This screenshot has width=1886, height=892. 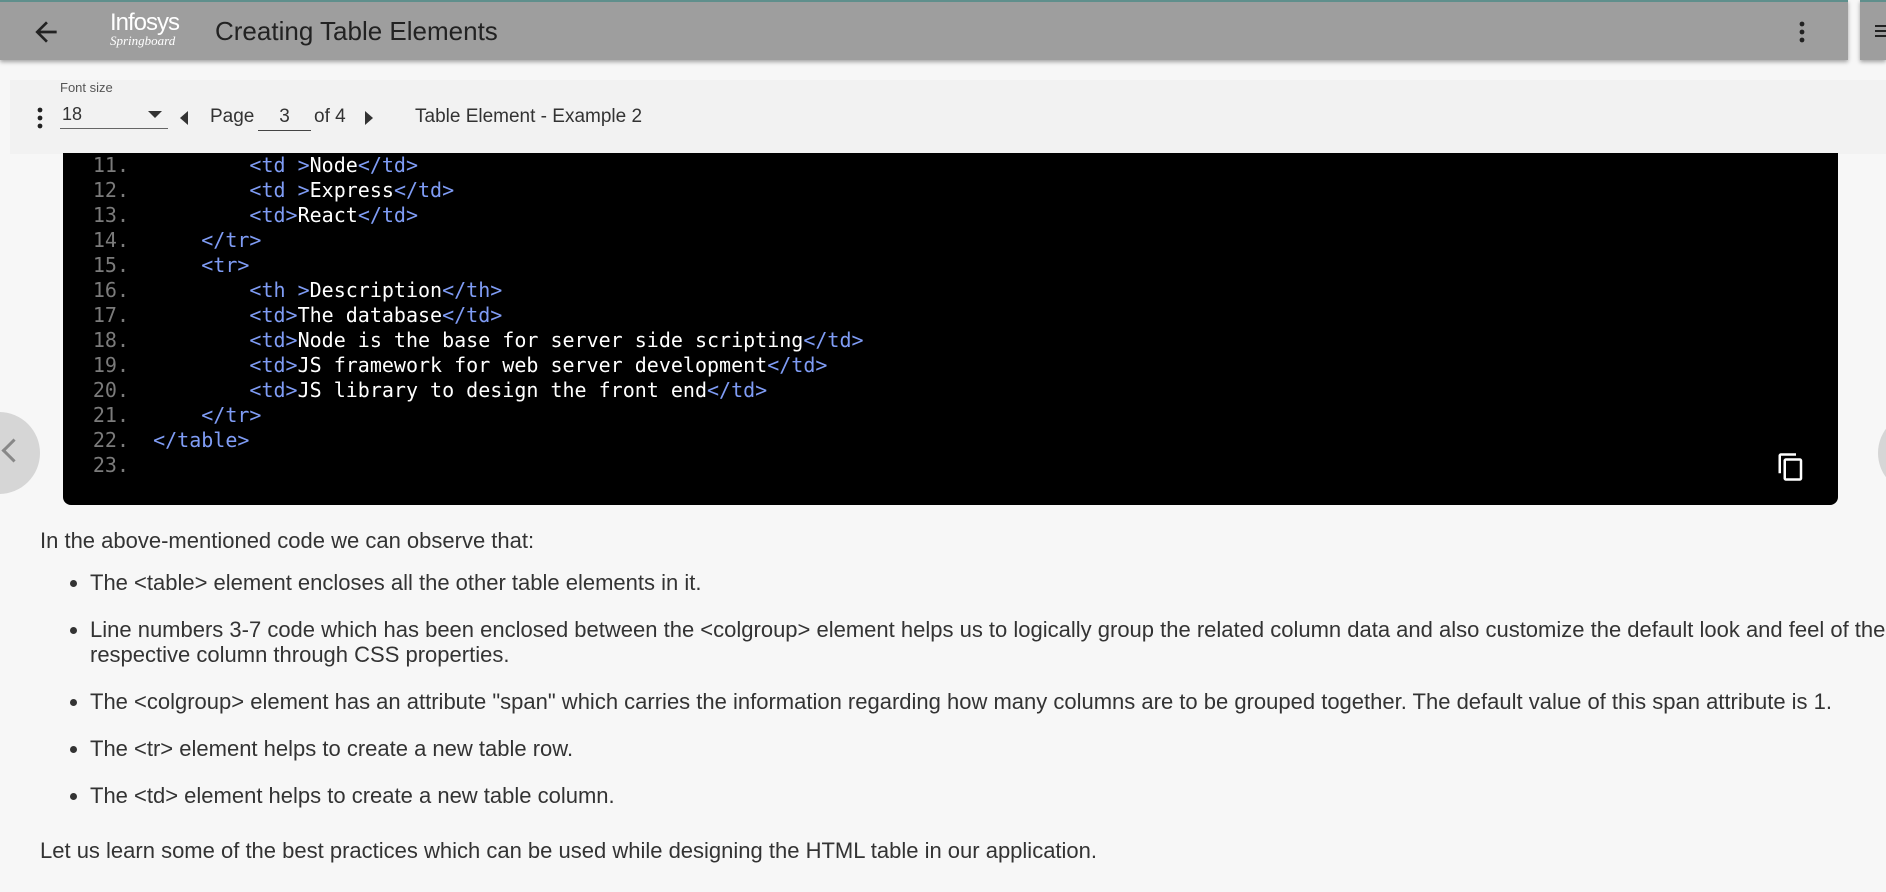 I want to click on page-title: Creating Table Elements, so click(x=356, y=31).